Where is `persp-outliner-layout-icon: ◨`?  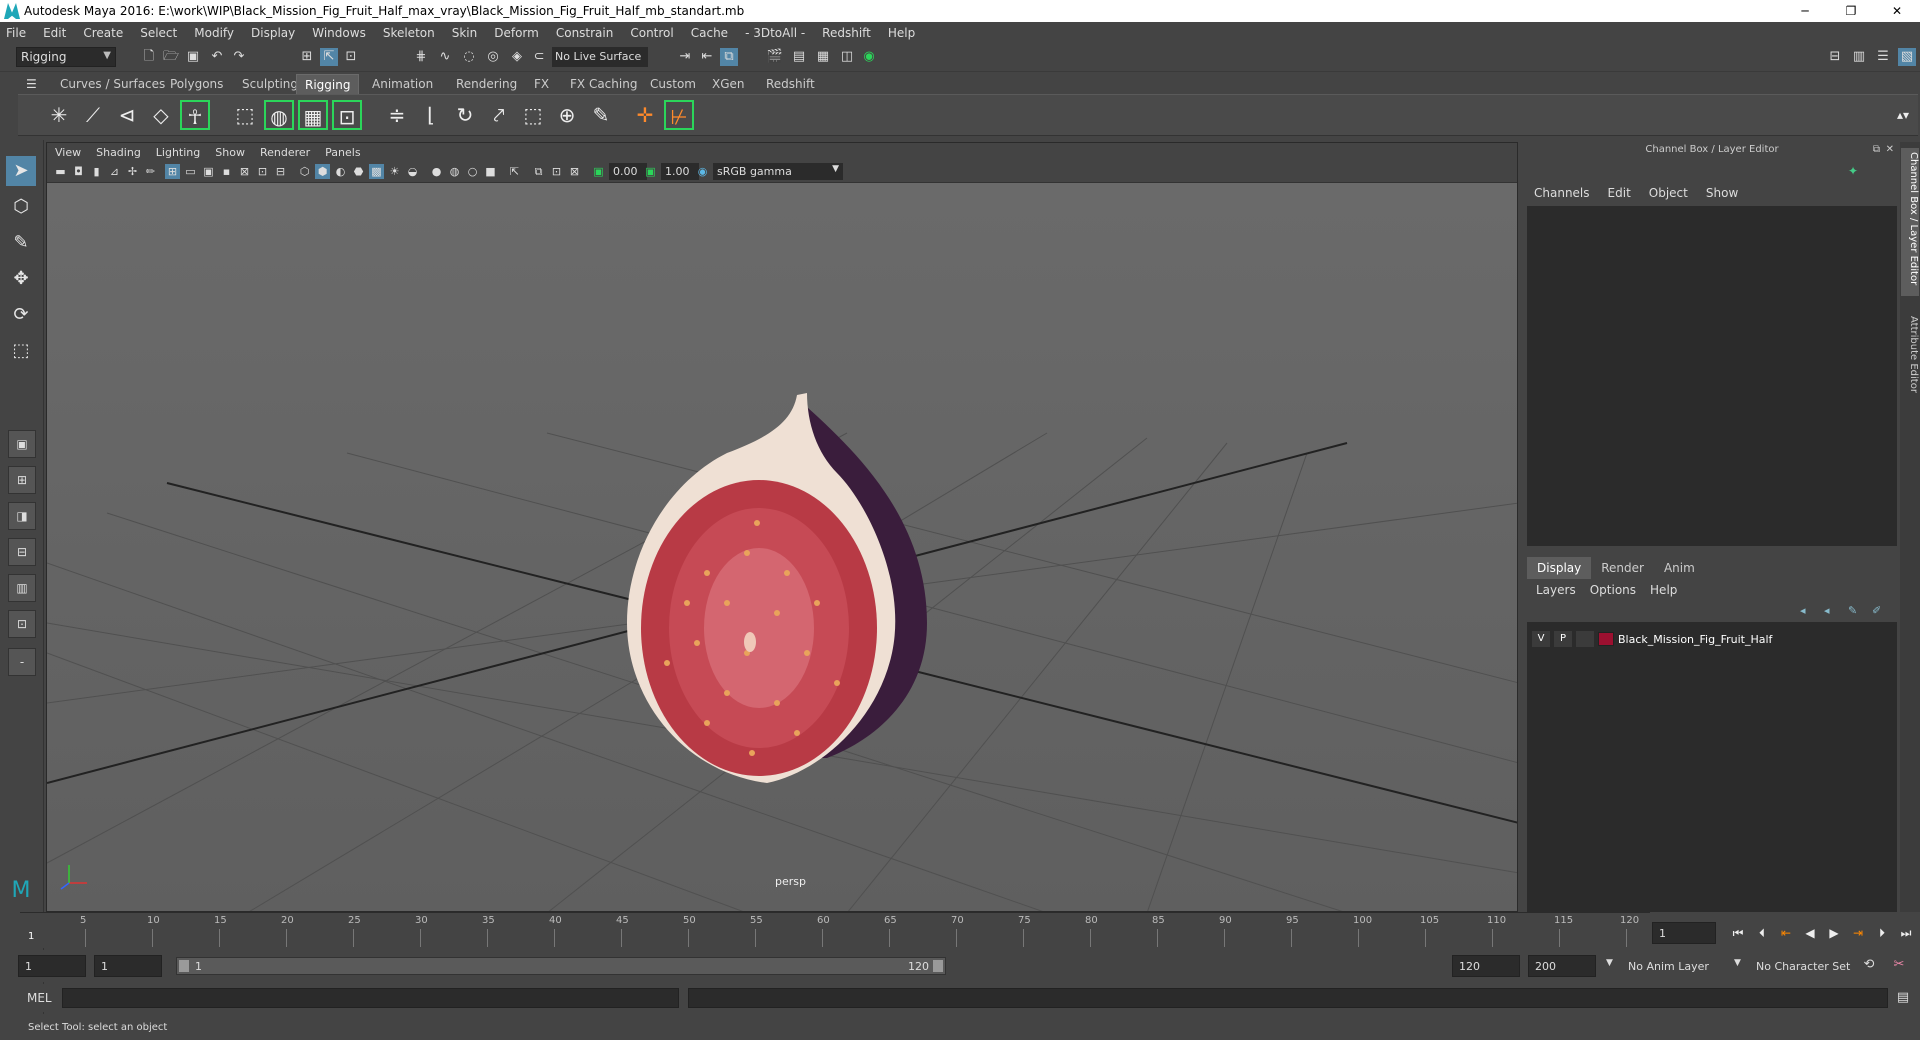
persp-outliner-layout-icon: ◨ is located at coordinates (22, 516).